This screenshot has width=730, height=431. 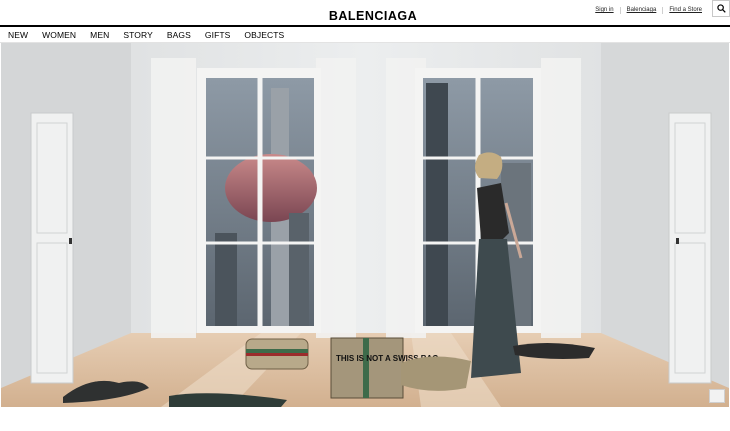 I want to click on nav-item-men: MEN, so click(x=99, y=35).